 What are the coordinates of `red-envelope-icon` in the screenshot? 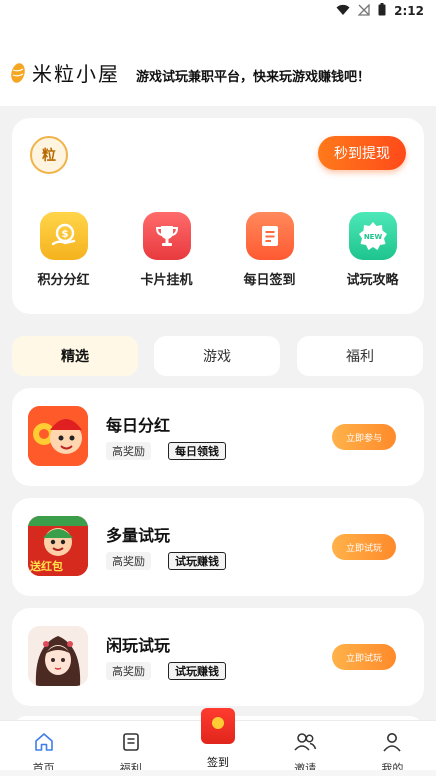 It's located at (218, 726).